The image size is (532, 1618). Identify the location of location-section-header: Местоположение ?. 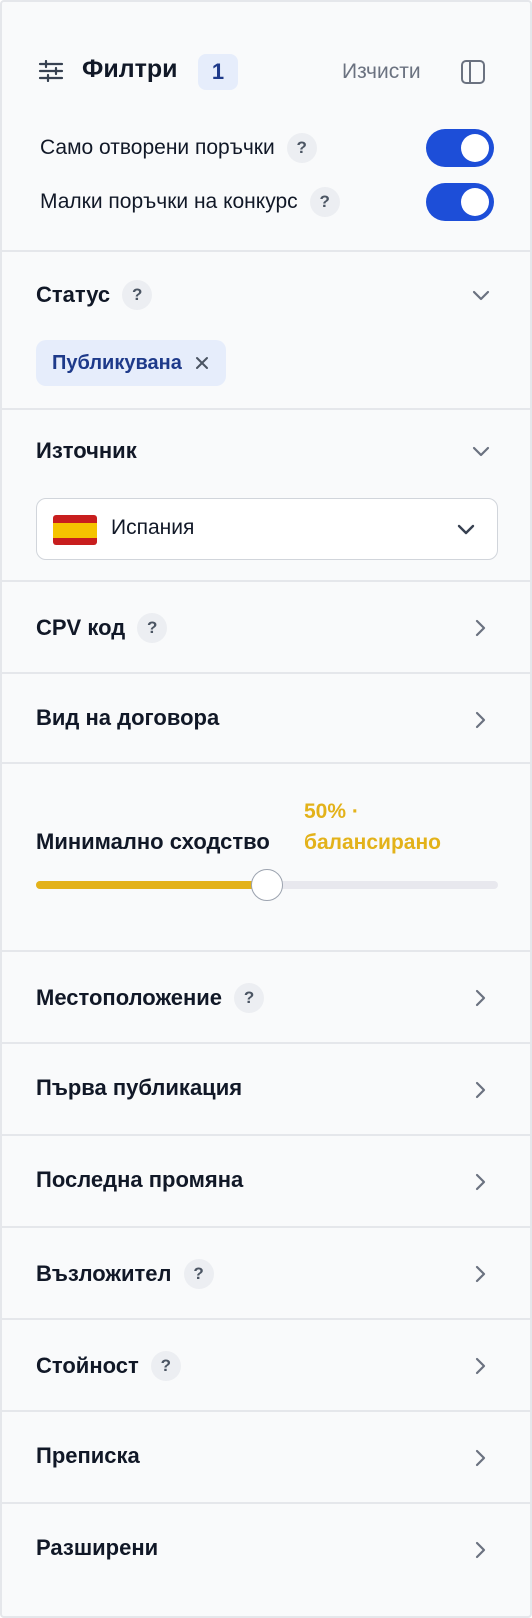
(150, 998).